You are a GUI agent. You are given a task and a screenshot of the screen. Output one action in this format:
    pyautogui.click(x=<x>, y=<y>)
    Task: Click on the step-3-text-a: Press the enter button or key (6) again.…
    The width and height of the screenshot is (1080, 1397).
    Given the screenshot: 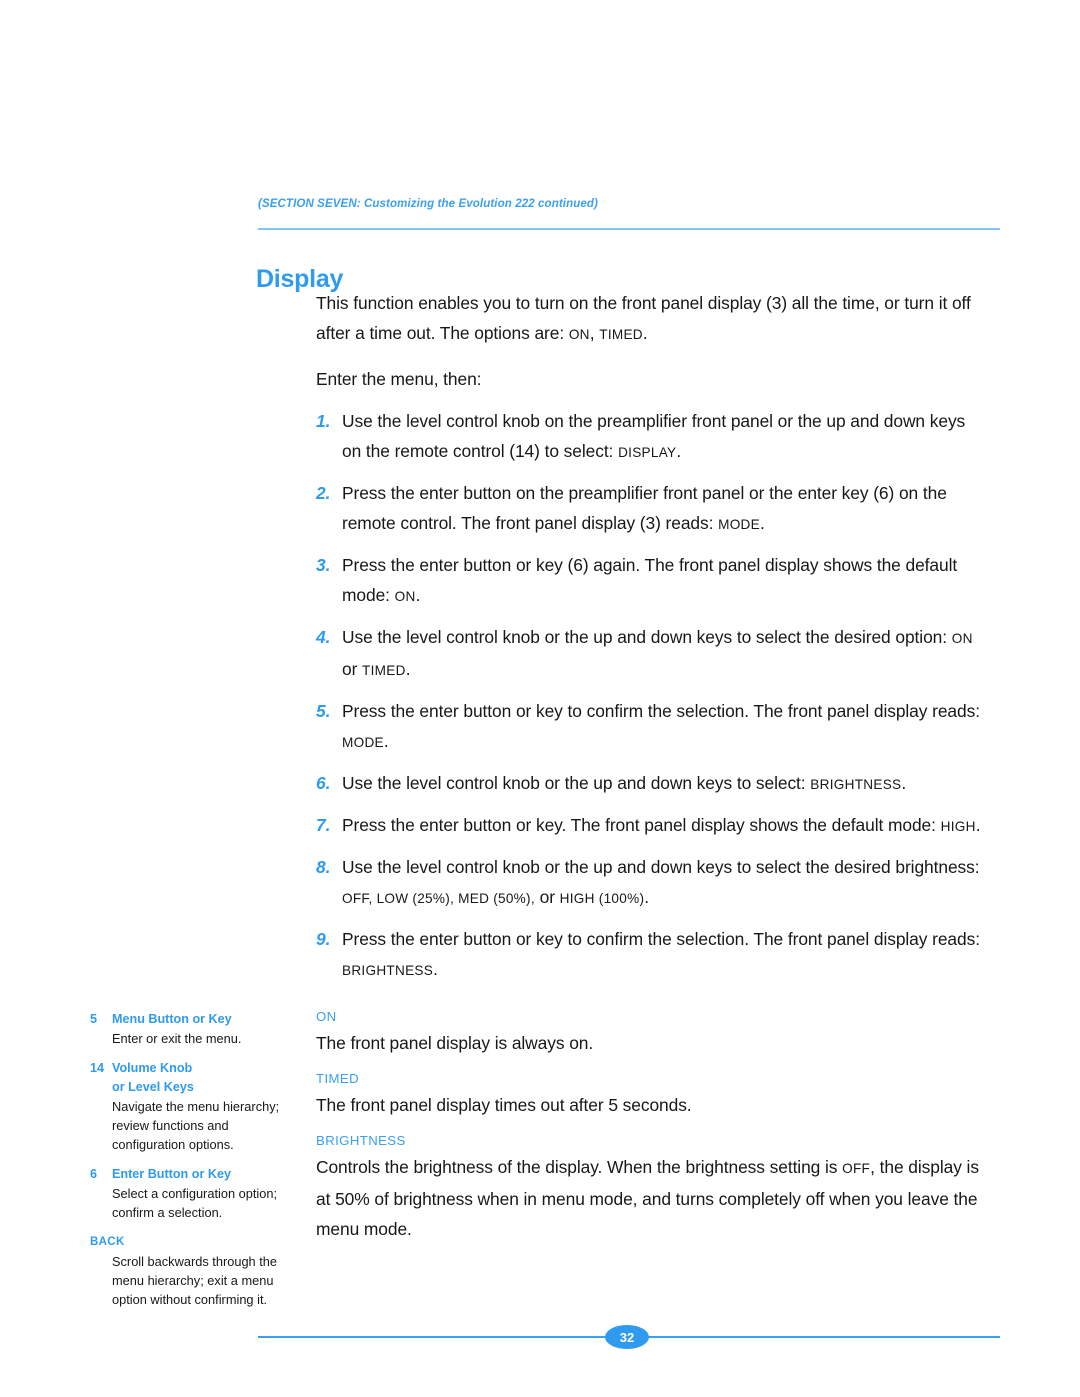 What is the action you would take?
    pyautogui.click(x=650, y=580)
    